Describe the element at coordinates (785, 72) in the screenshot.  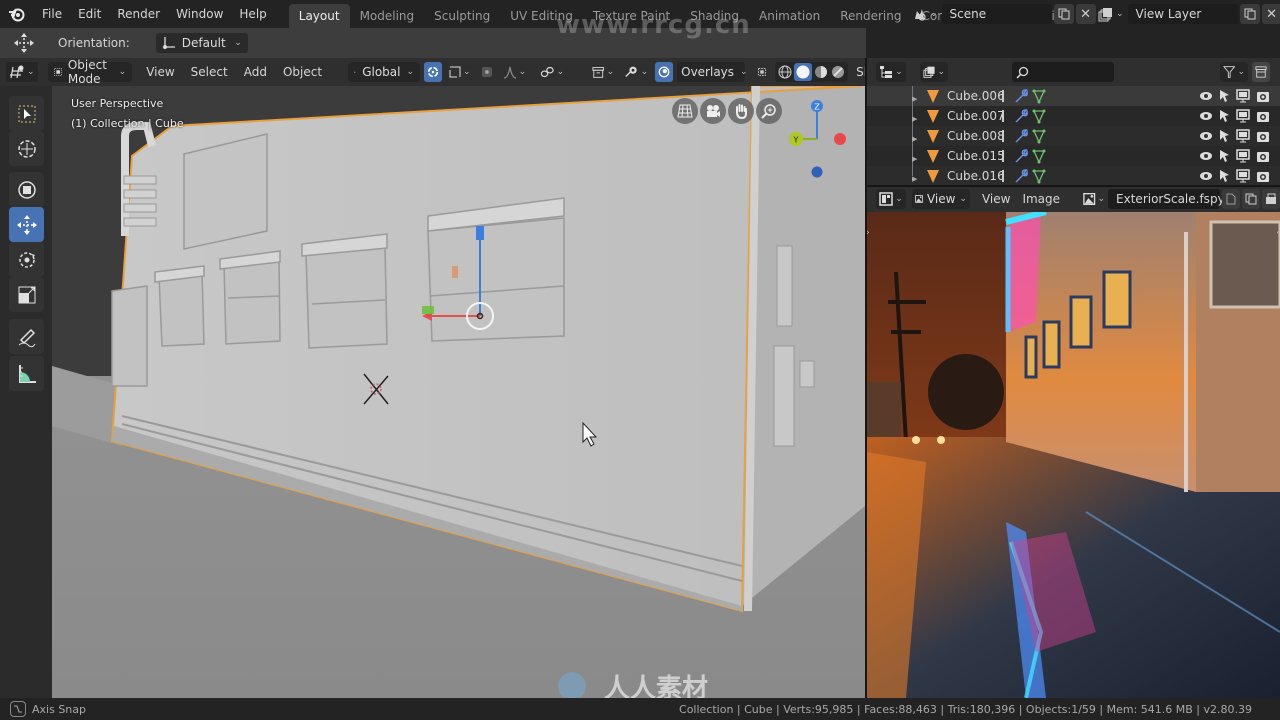
I see `shading-wireframe-button` at that location.